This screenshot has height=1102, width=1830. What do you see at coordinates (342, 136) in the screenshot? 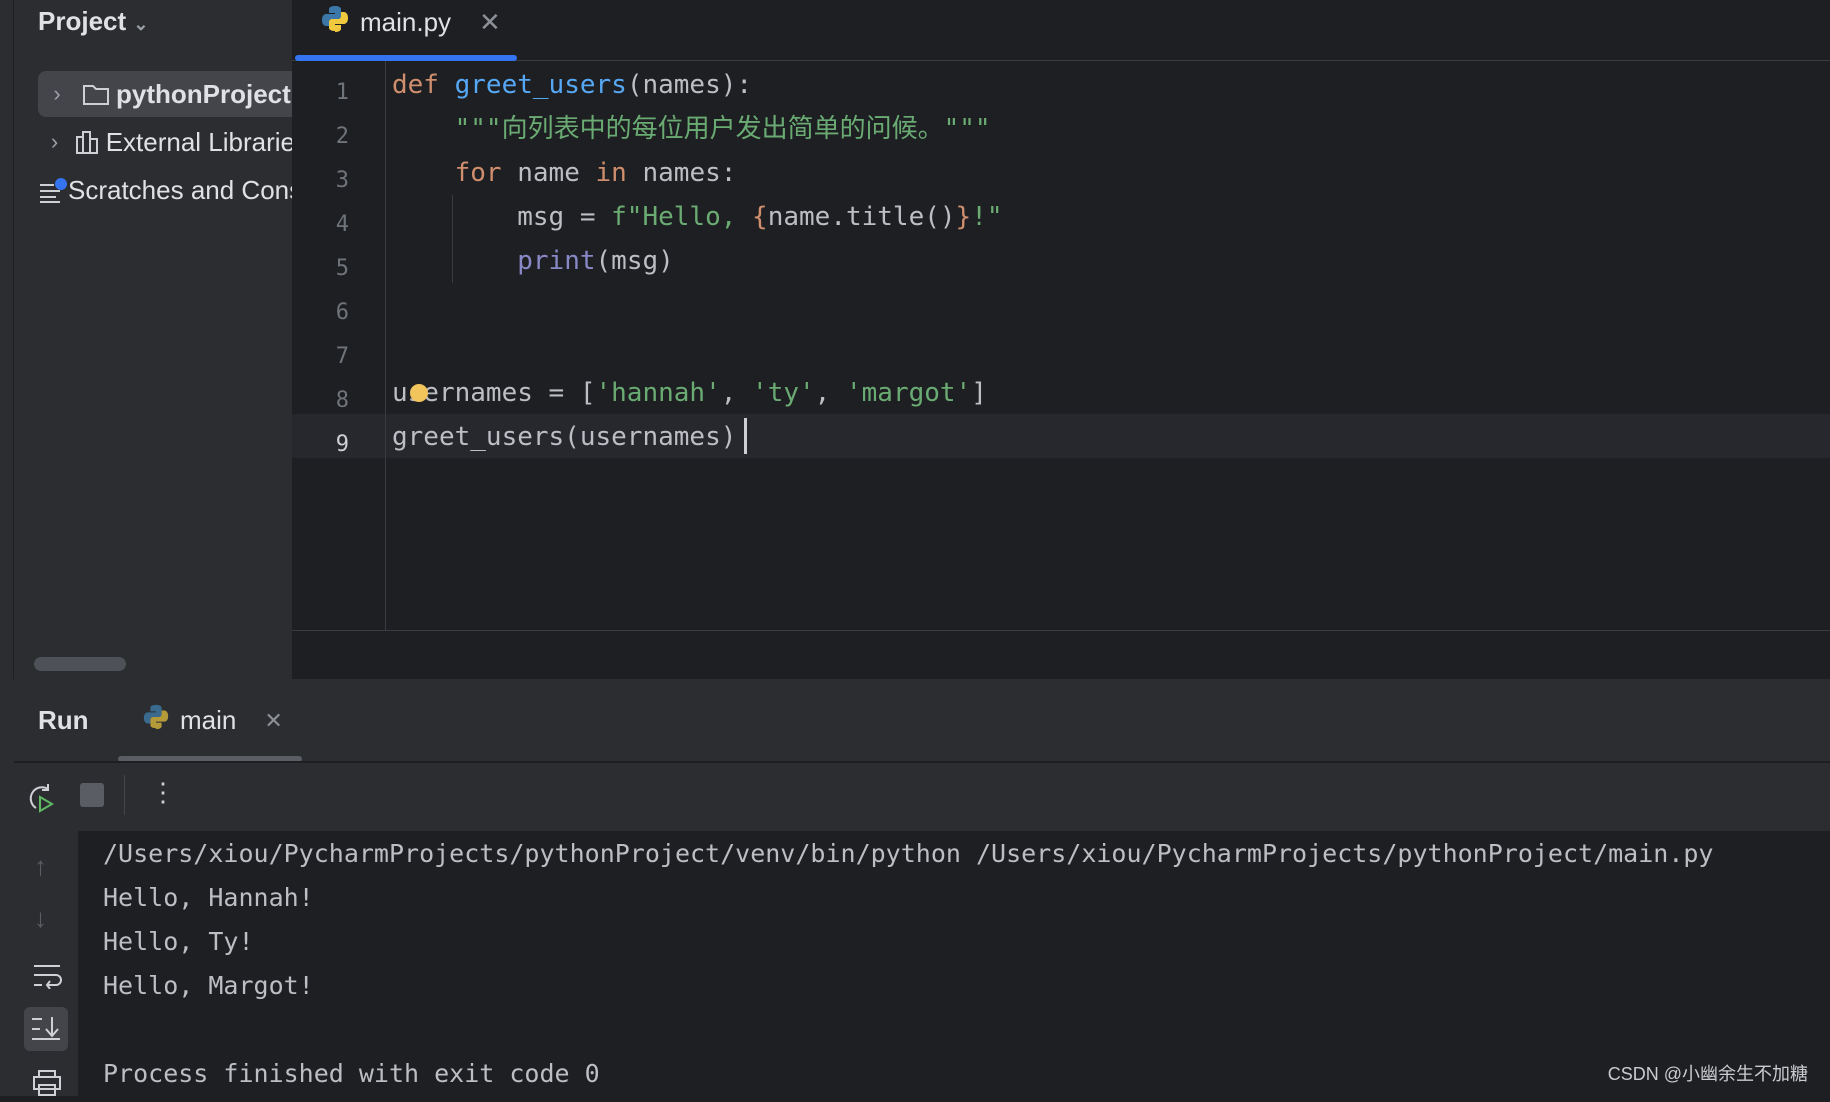
I see `line-number: 2` at bounding box center [342, 136].